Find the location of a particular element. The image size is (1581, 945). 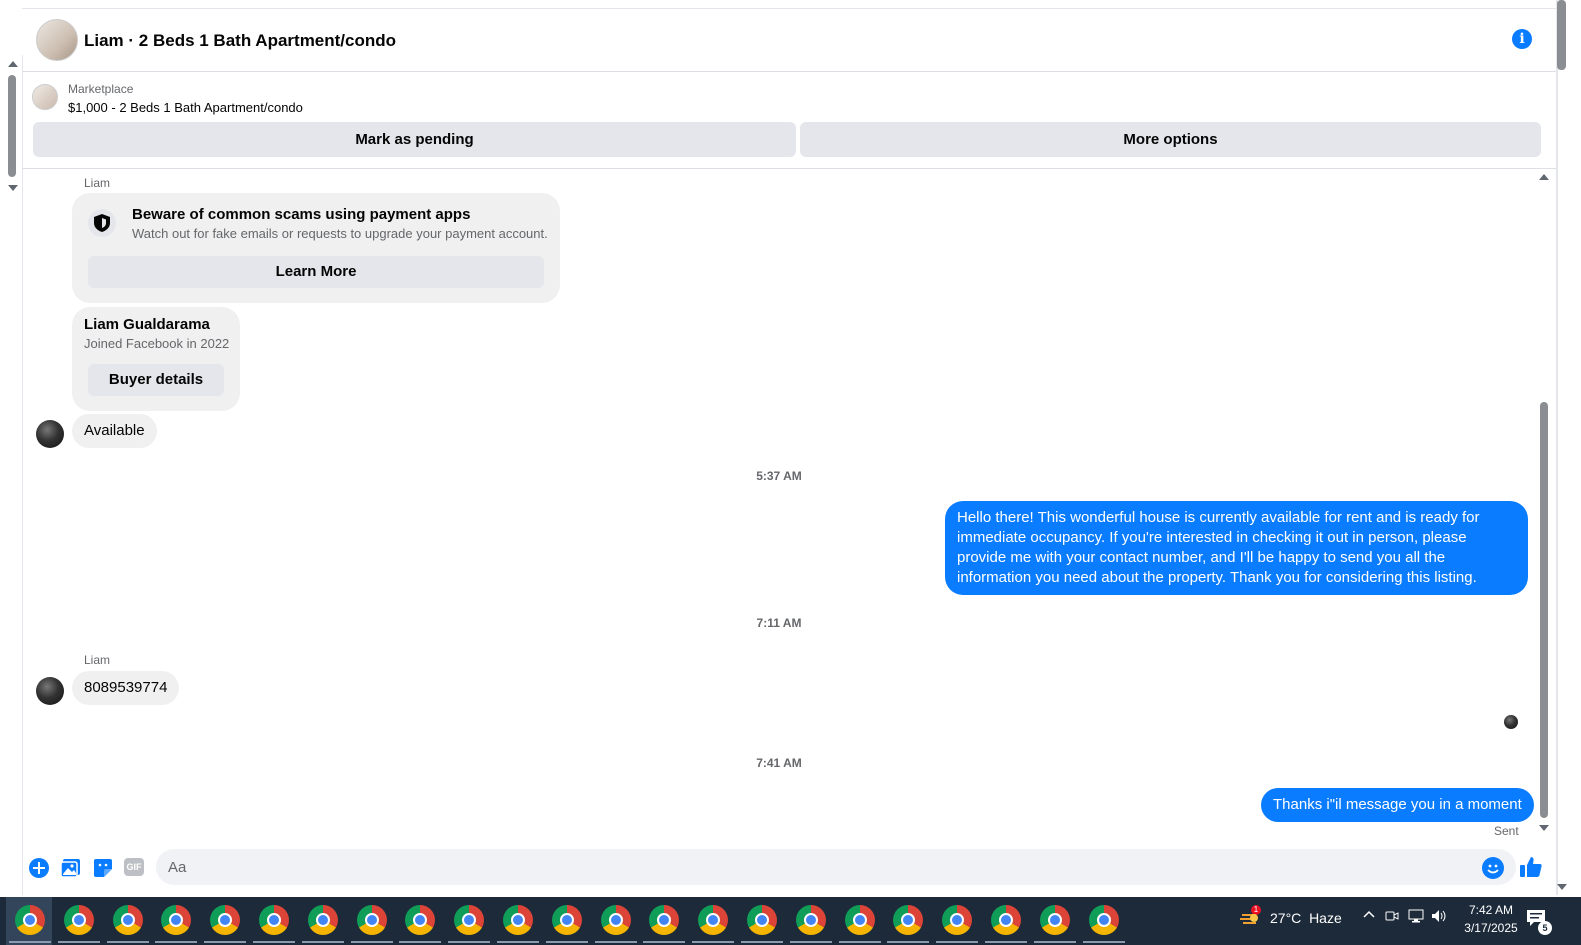

buyer-name: Liam Gualdarama is located at coordinates (147, 324).